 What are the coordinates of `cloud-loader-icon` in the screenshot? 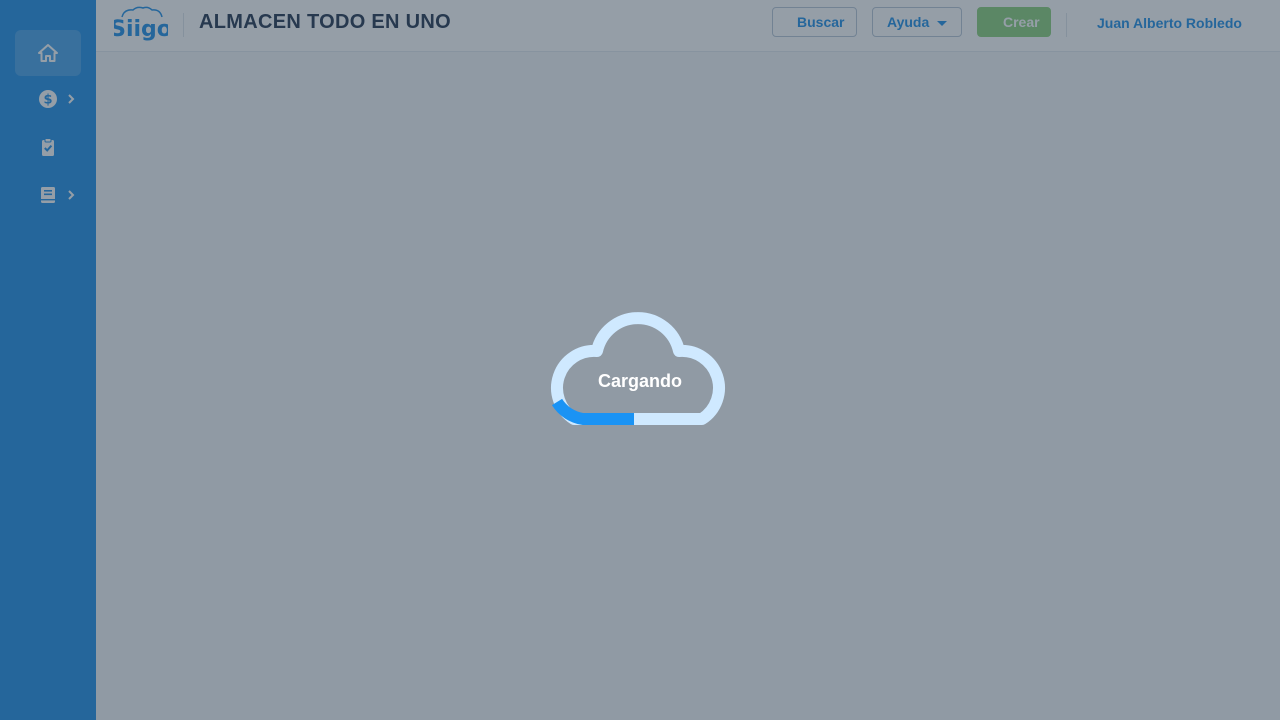 It's located at (638, 368).